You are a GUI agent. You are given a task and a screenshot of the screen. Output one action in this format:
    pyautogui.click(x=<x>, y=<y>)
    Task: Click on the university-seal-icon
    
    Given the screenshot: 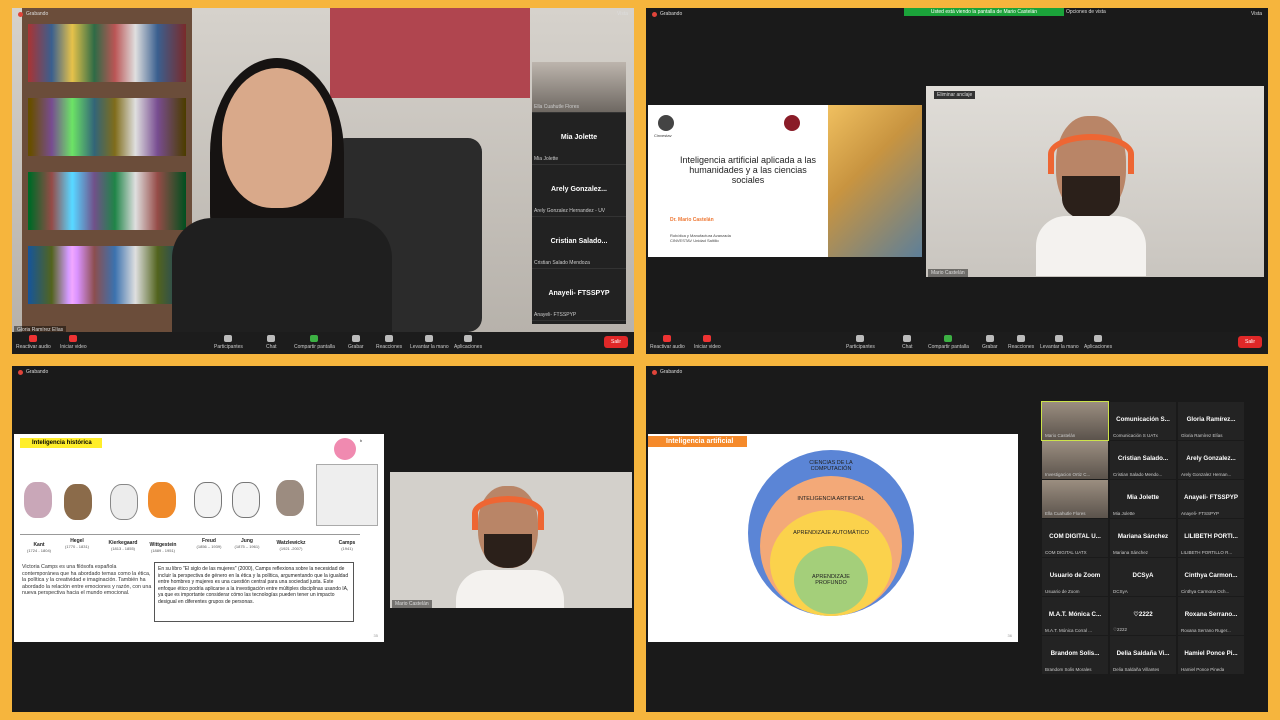 What is the action you would take?
    pyautogui.click(x=792, y=123)
    